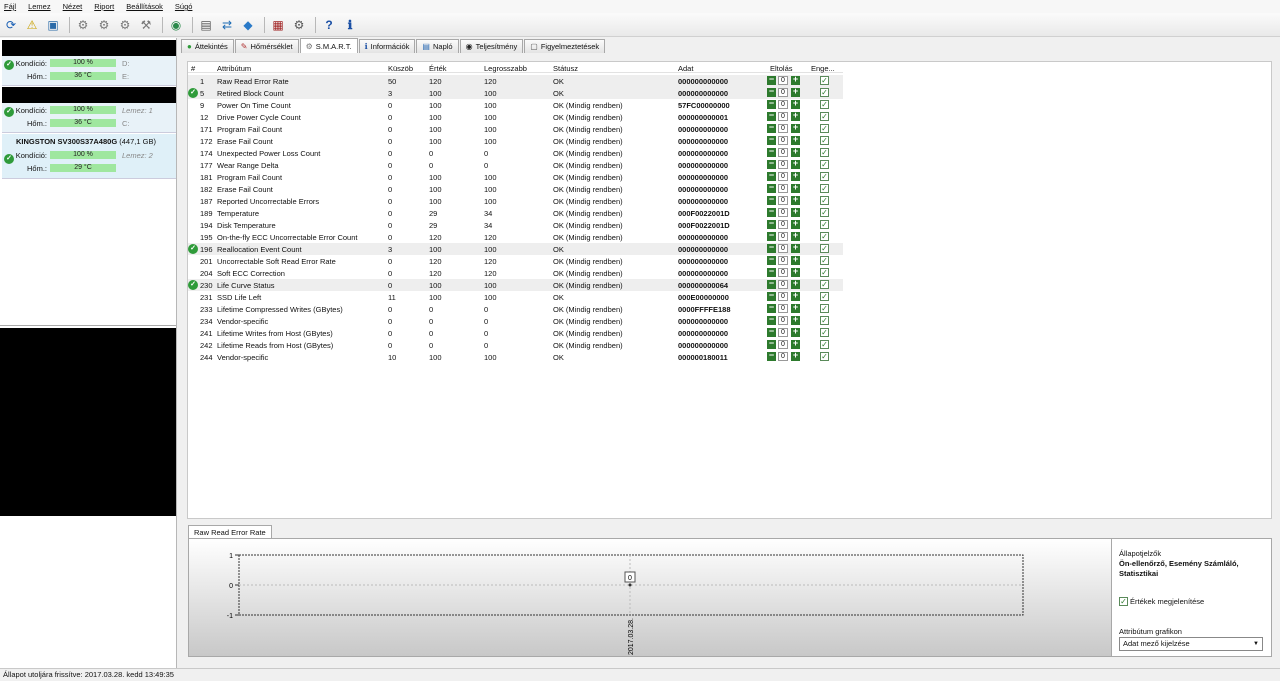 The height and width of the screenshot is (681, 1280). What do you see at coordinates (193, 68) in the screenshot?
I see `col-num: #` at bounding box center [193, 68].